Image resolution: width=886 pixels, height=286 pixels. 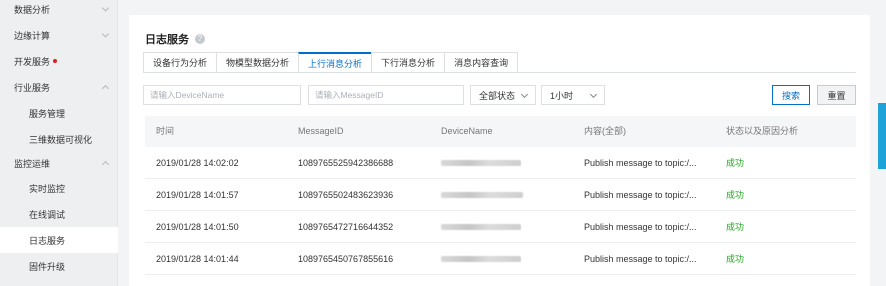 I want to click on floating-feedback-tab, so click(x=882, y=136).